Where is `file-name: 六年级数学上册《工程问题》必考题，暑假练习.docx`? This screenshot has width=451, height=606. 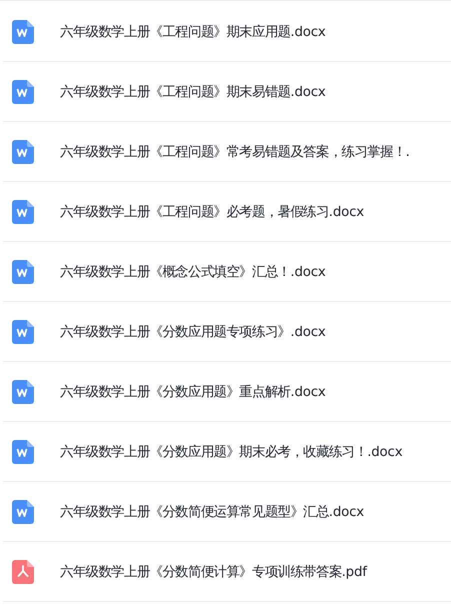 file-name: 六年级数学上册《工程问题》必考题，暑假练习.docx is located at coordinates (212, 212).